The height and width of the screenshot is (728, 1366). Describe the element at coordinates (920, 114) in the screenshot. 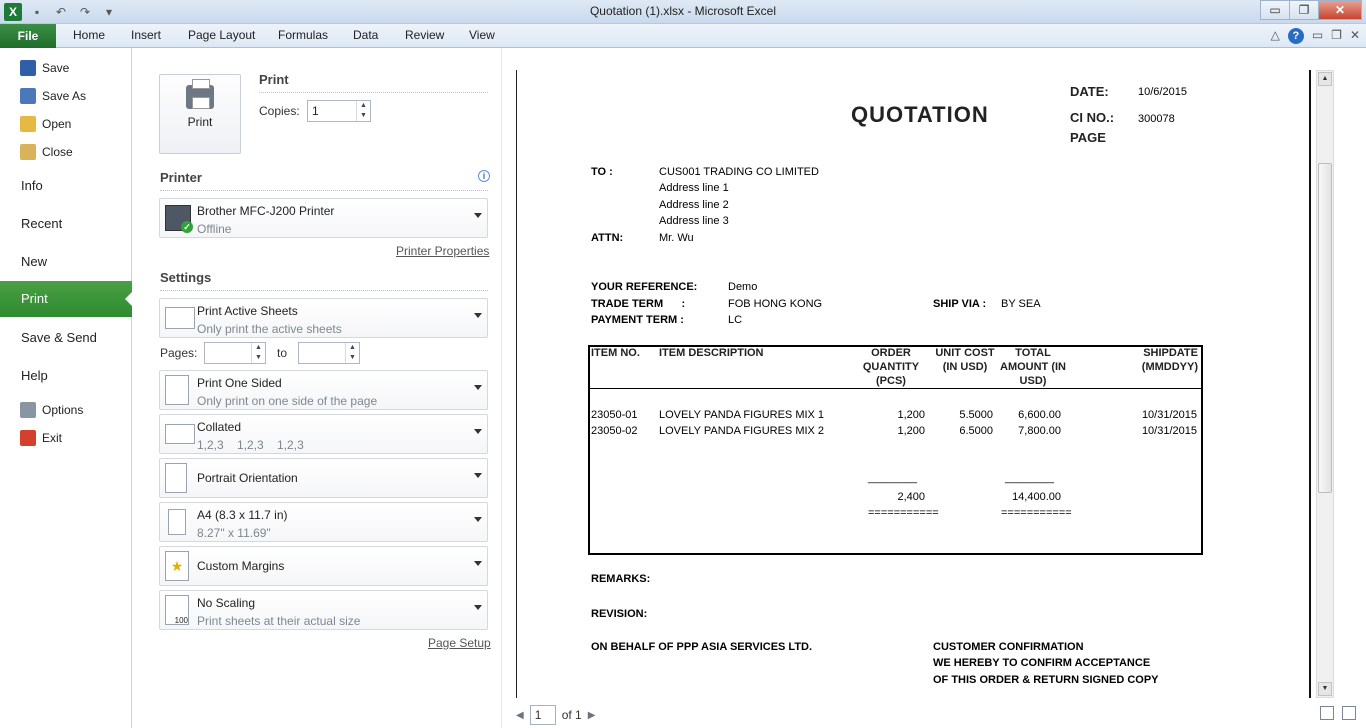

I see `document-title: QUOTATION` at that location.